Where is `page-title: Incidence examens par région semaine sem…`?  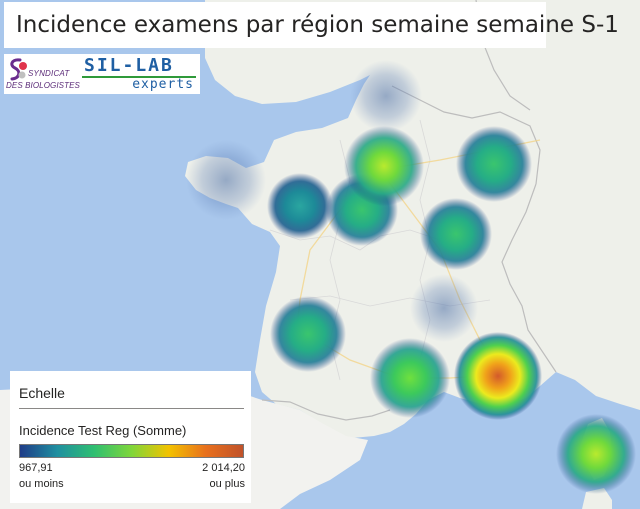
page-title: Incidence examens par région semaine sem… is located at coordinates (317, 25).